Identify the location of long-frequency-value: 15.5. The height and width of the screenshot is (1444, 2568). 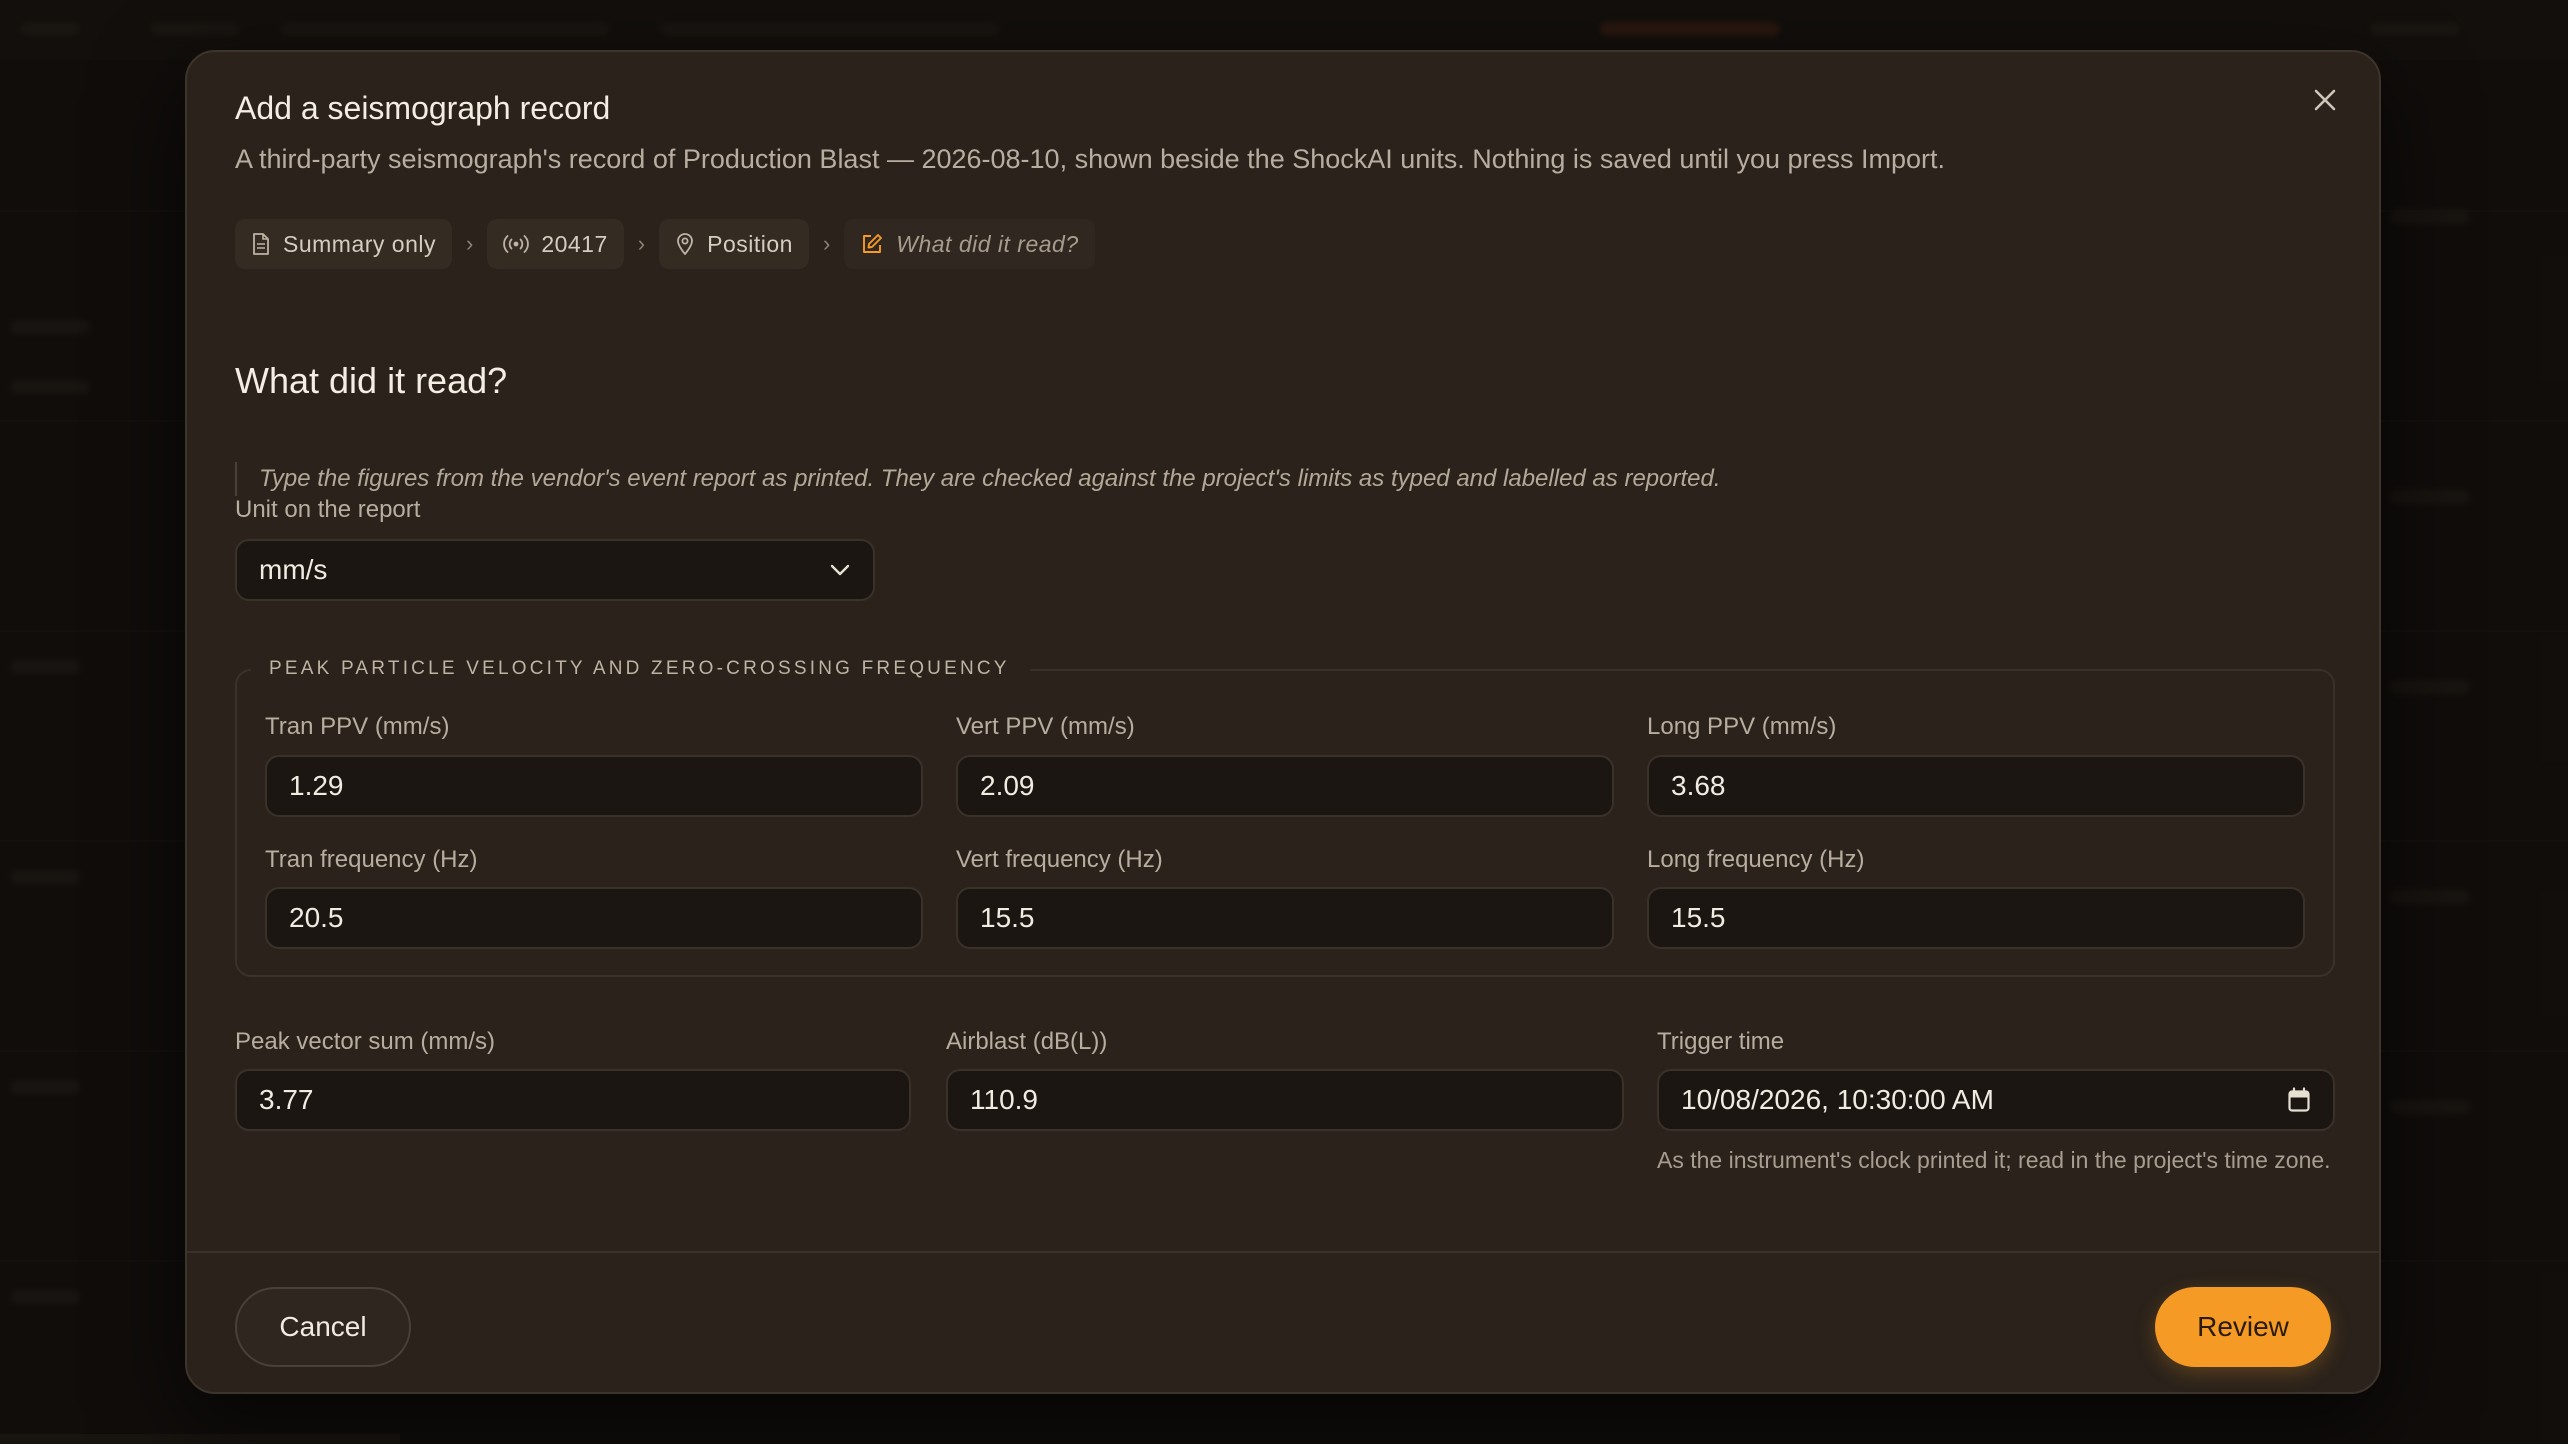
(1698, 917).